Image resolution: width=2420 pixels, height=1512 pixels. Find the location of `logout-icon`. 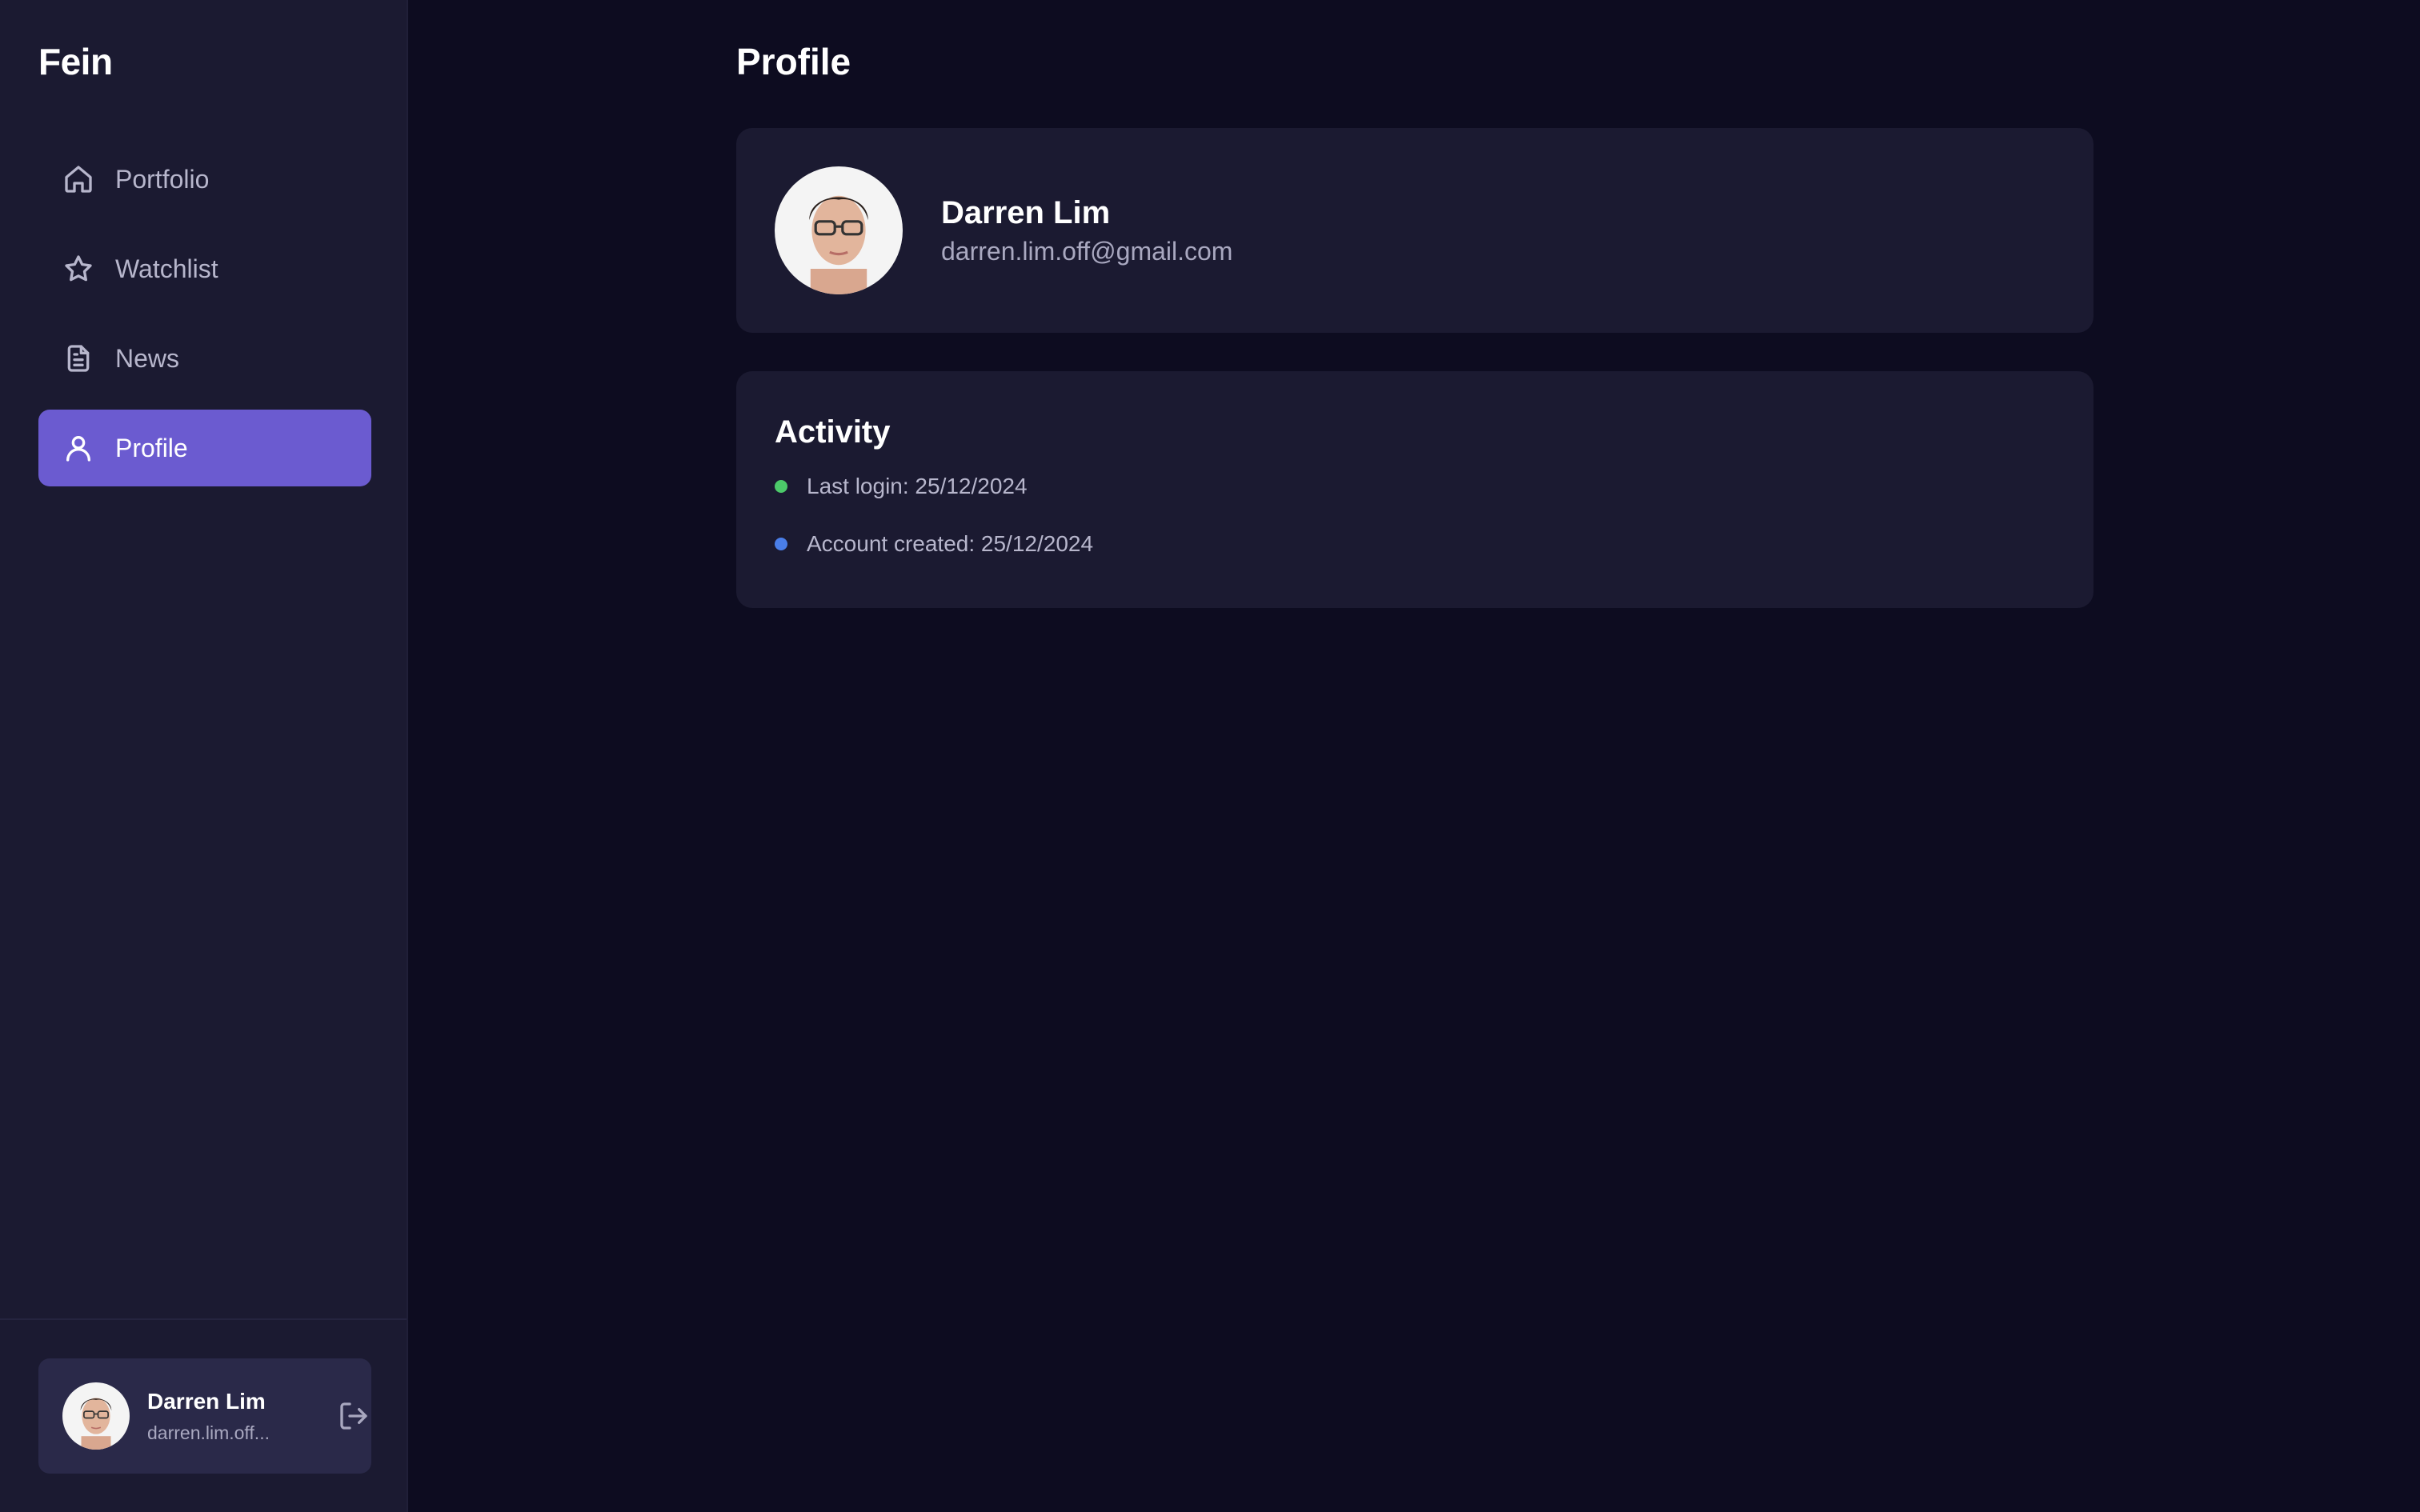

logout-icon is located at coordinates (354, 1416).